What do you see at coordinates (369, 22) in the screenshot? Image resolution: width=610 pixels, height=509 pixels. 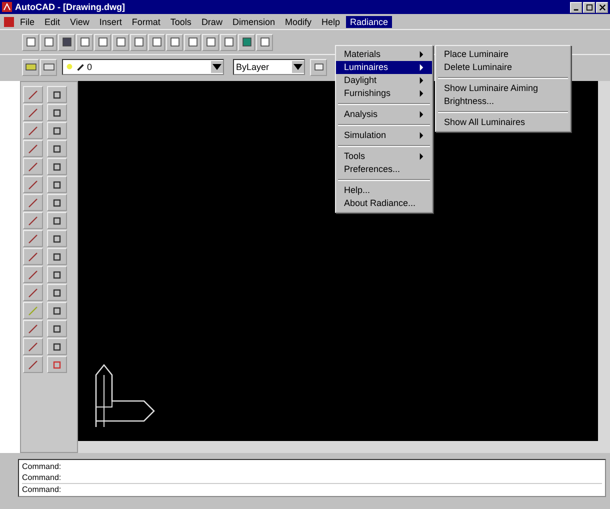 I see `menu-item: Radiance` at bounding box center [369, 22].